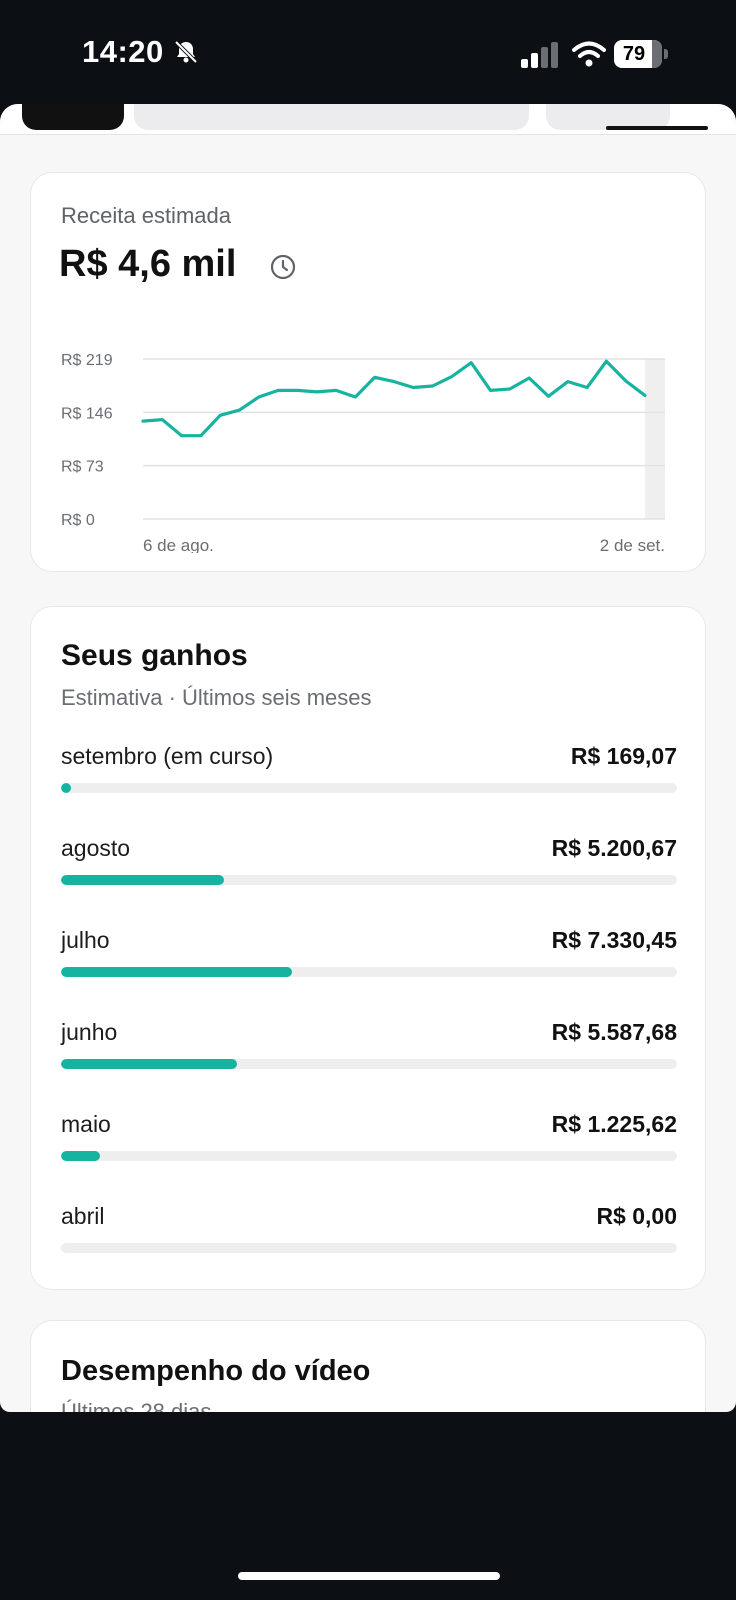 The width and height of the screenshot is (736, 1600). What do you see at coordinates (82, 467) in the screenshot?
I see `y-tick-label: R$ 73` at bounding box center [82, 467].